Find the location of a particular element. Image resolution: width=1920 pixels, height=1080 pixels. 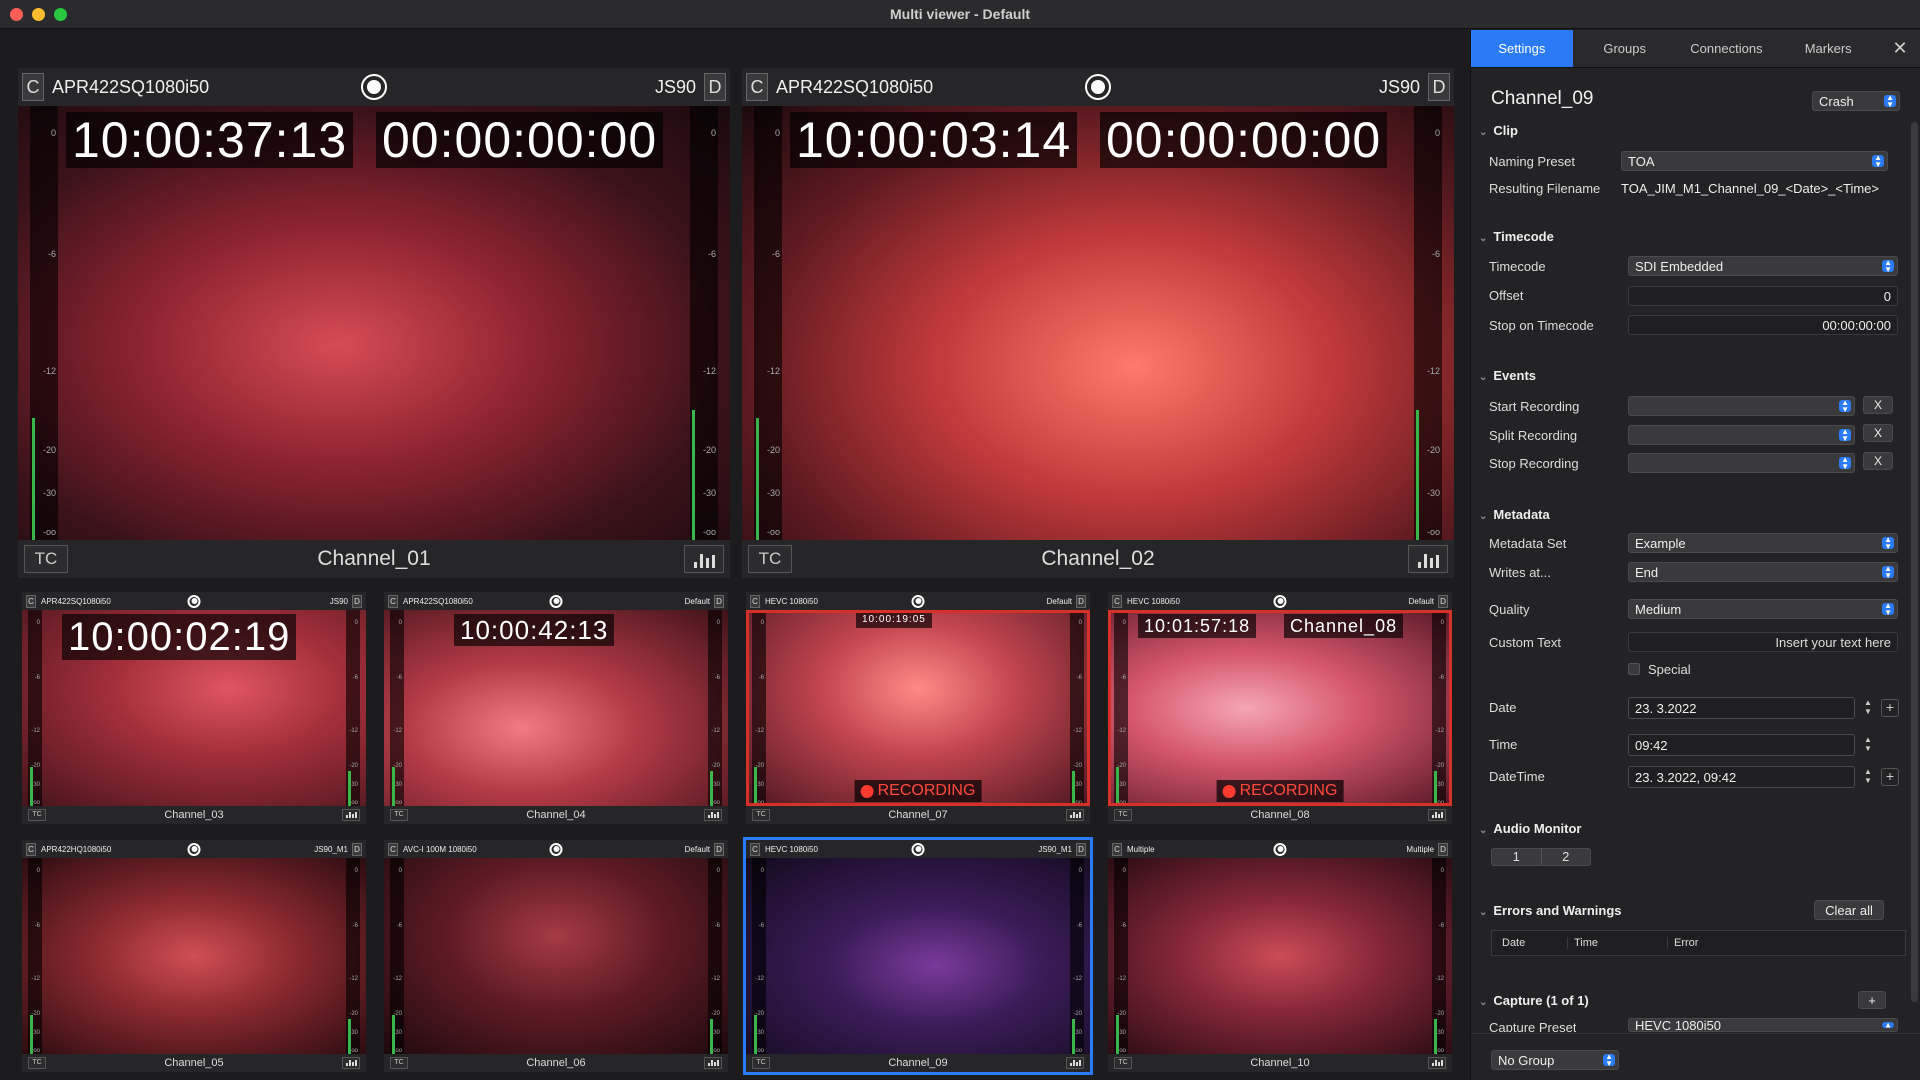

column-date: Date is located at coordinates (1530, 943).